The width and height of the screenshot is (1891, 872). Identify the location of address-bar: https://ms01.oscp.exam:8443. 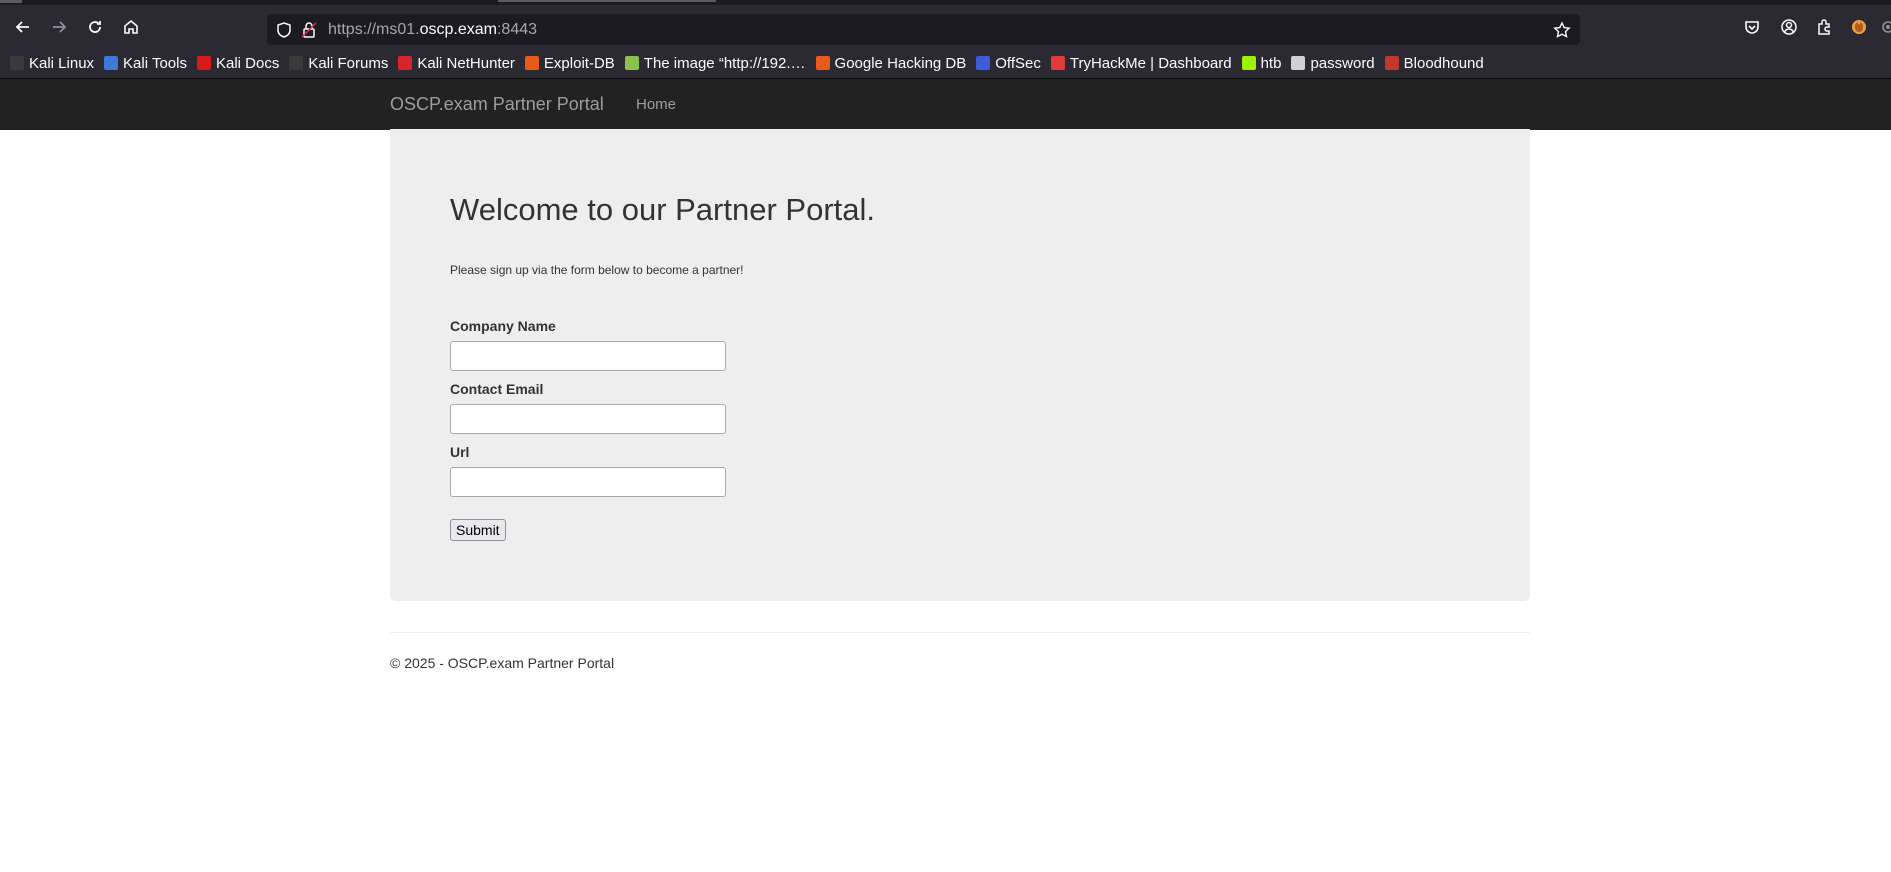
(923, 29).